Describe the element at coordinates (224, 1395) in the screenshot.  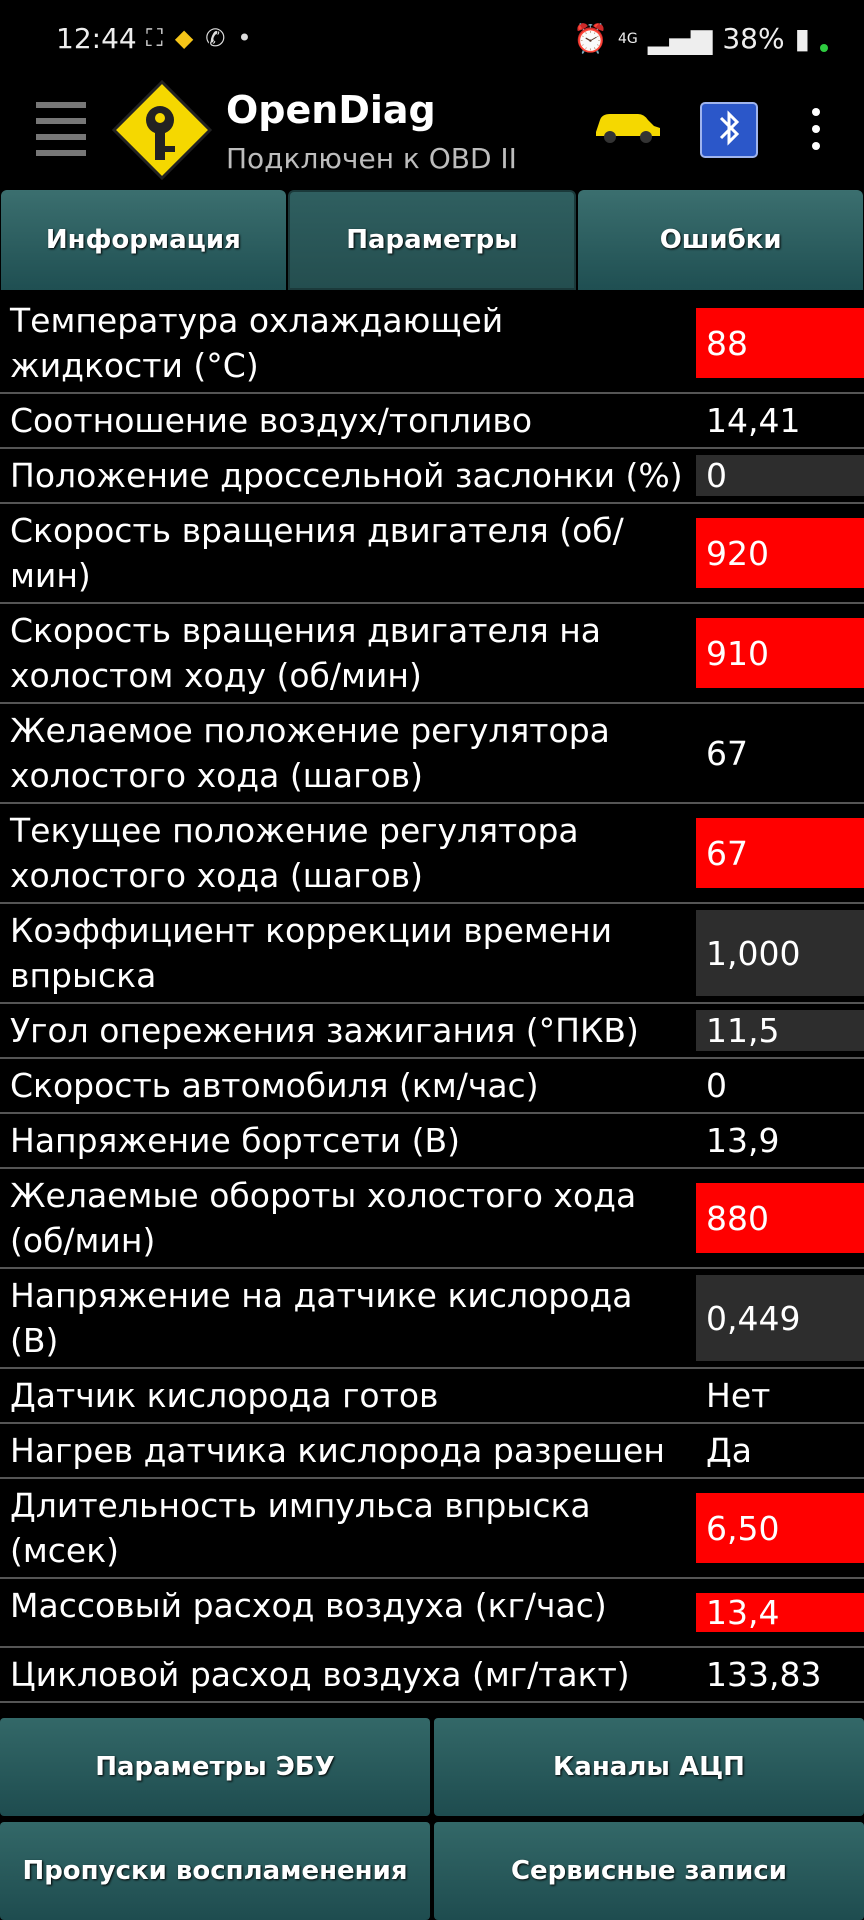
I see `parameter-label: Датчик кислорода готов` at that location.